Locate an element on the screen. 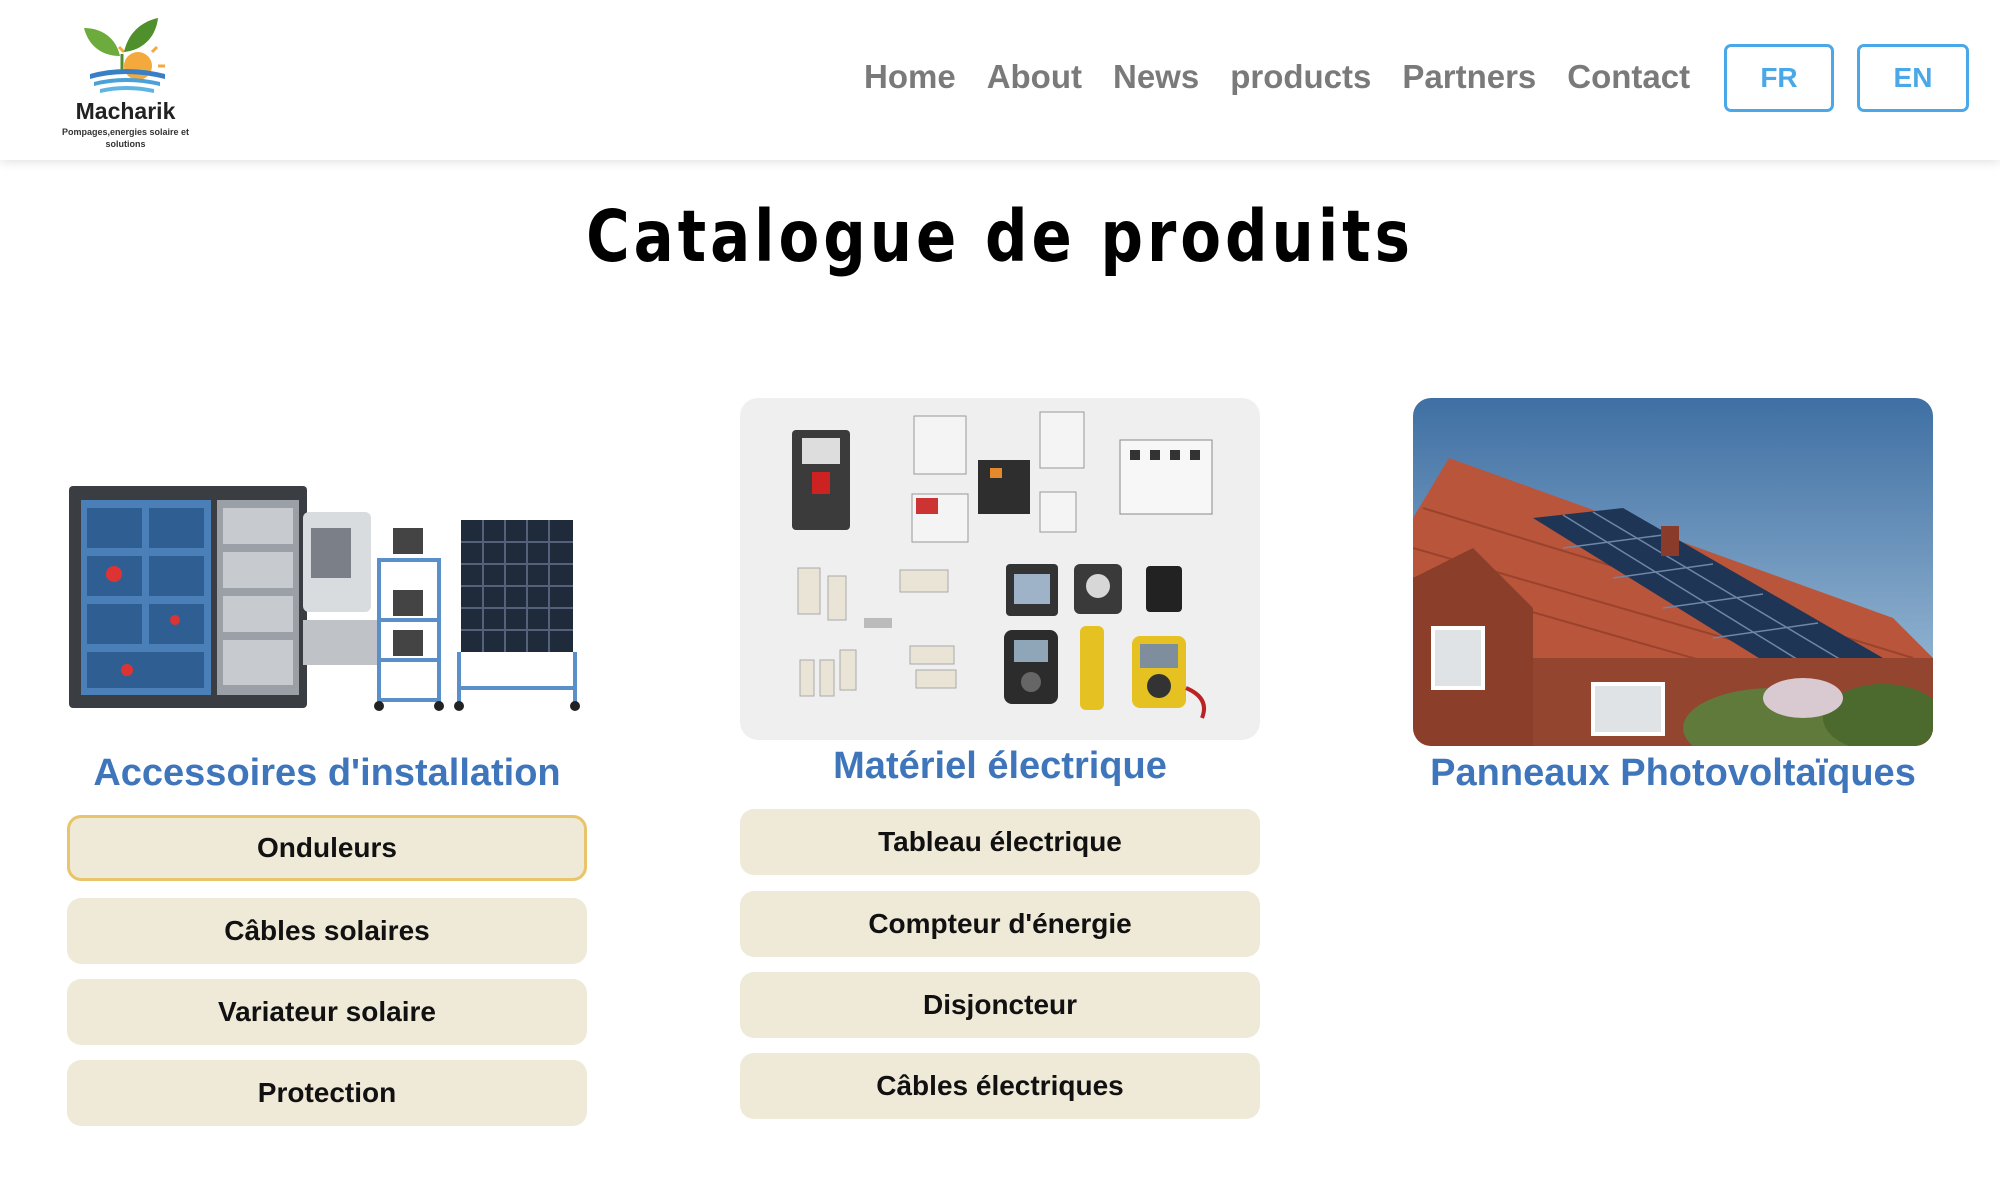 The width and height of the screenshot is (2000, 1184). item-disjoncteur-button: Disjoncteur is located at coordinates (1000, 1005).